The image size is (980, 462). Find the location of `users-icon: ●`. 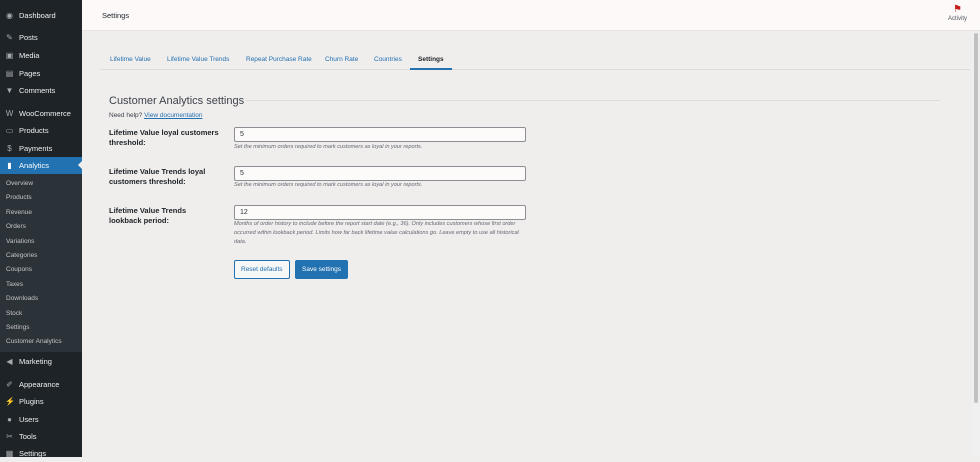

users-icon: ● is located at coordinates (9, 419).